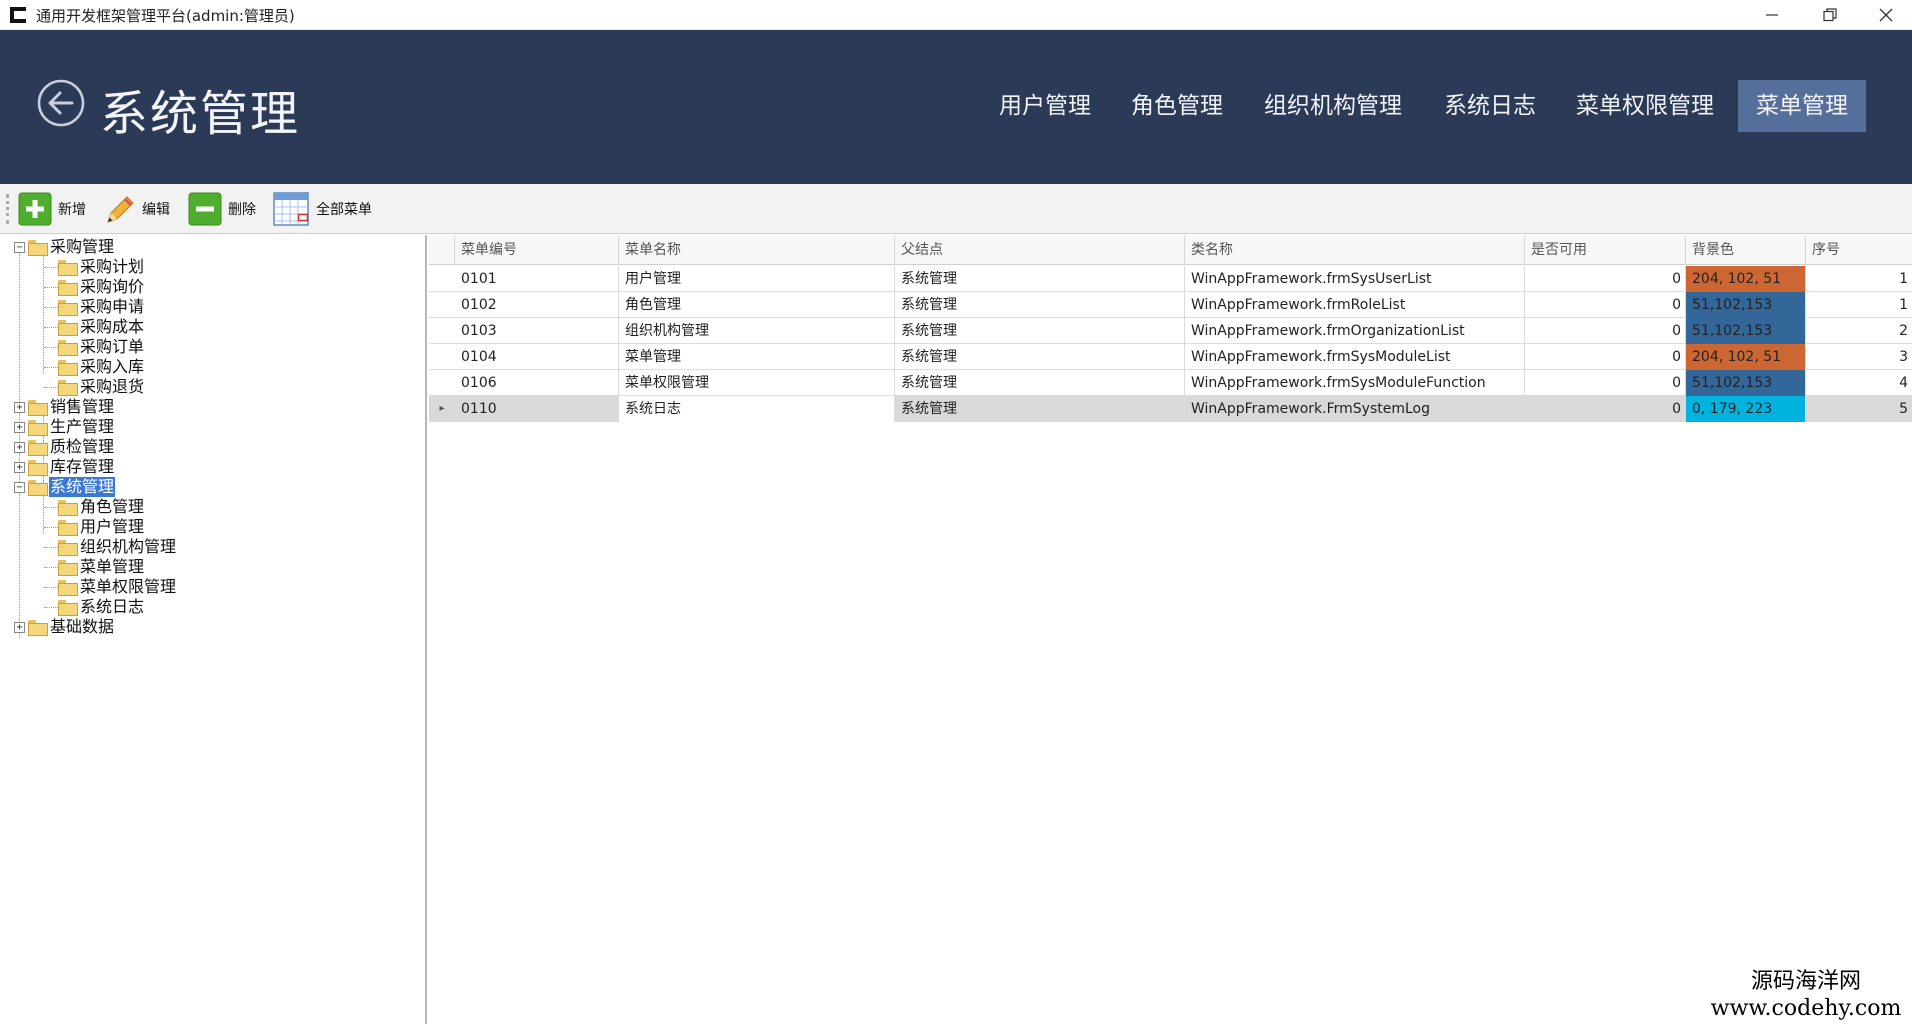 The image size is (1912, 1024). What do you see at coordinates (442, 408) in the screenshot?
I see `current-row-arrow-icon: ▸` at bounding box center [442, 408].